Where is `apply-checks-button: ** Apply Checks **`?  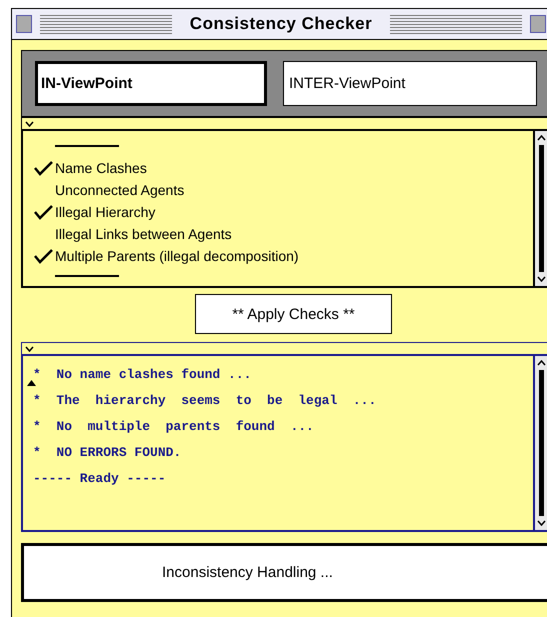 apply-checks-button: ** Apply Checks ** is located at coordinates (293, 314).